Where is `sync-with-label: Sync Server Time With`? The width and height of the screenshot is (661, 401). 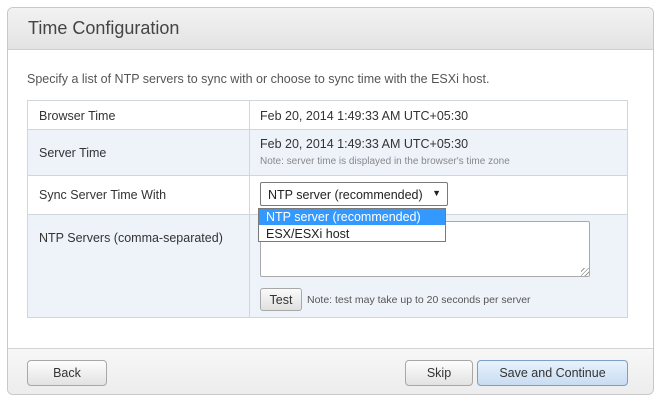 sync-with-label: Sync Server Time With is located at coordinates (103, 195).